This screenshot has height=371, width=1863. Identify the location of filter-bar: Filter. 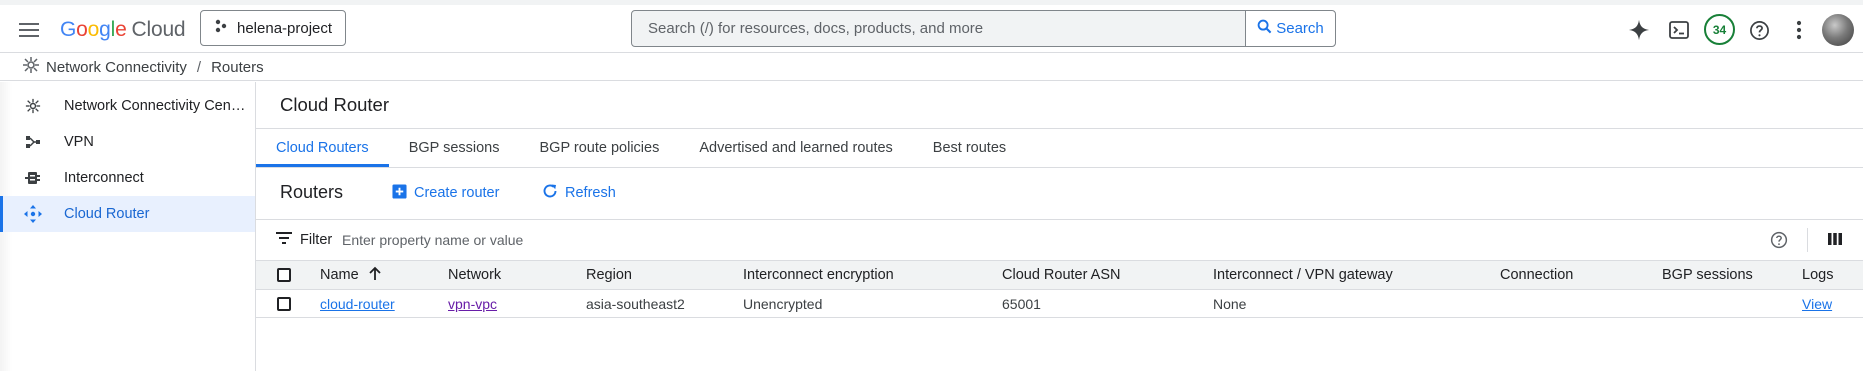
(1059, 240).